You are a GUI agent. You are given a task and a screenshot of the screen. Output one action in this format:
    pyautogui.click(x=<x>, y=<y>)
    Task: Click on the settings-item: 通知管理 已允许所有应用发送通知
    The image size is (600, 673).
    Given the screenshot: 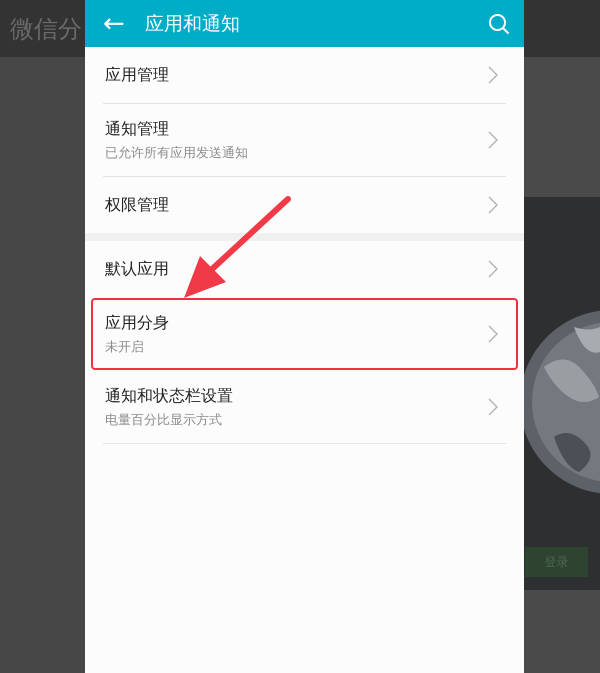 What is the action you would take?
    pyautogui.click(x=304, y=140)
    